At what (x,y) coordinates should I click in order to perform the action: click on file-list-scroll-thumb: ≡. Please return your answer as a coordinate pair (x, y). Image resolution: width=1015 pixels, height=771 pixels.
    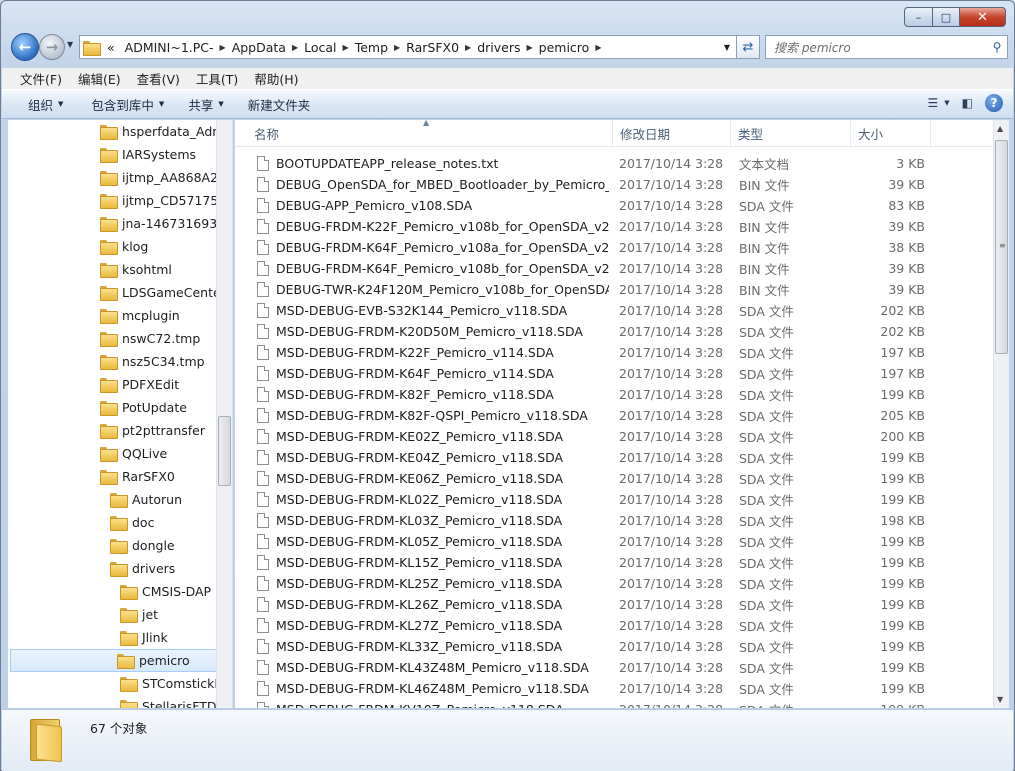
    Looking at the image, I should click on (1001, 247).